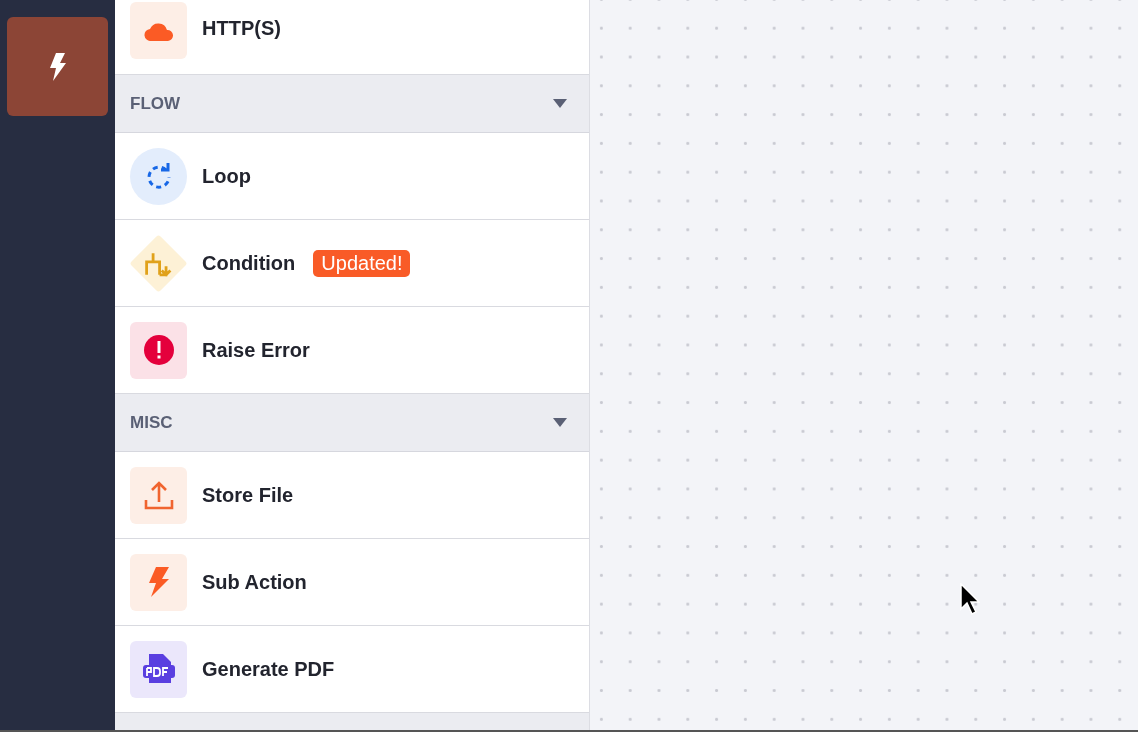 This screenshot has width=1138, height=732. Describe the element at coordinates (254, 582) in the screenshot. I see `action-label: Sub Action` at that location.